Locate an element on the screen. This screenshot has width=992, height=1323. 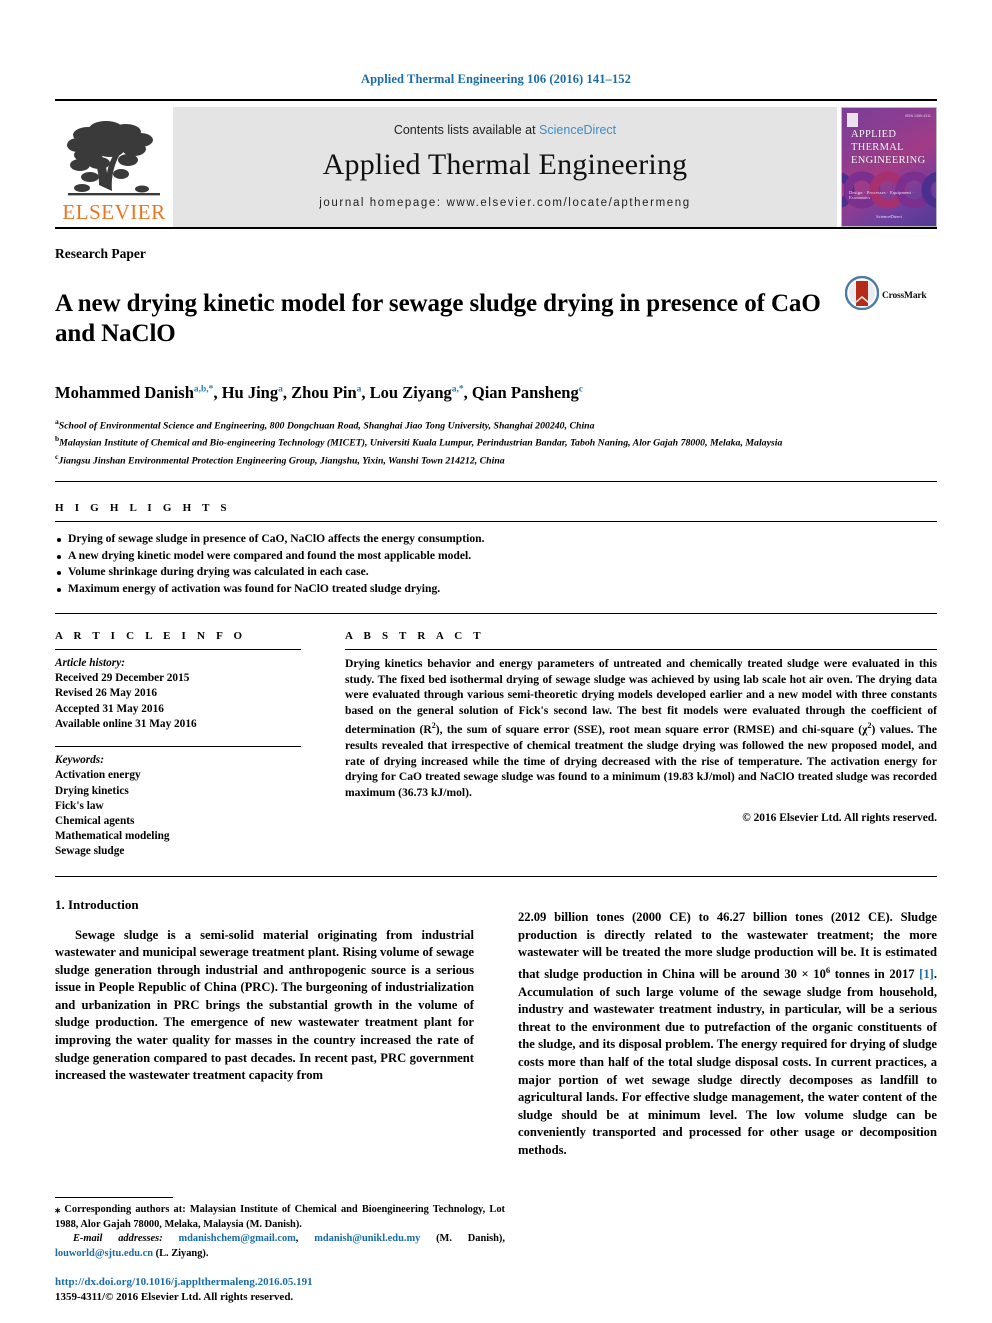
history-item: Received 29 December 2015 is located at coordinates (122, 678).